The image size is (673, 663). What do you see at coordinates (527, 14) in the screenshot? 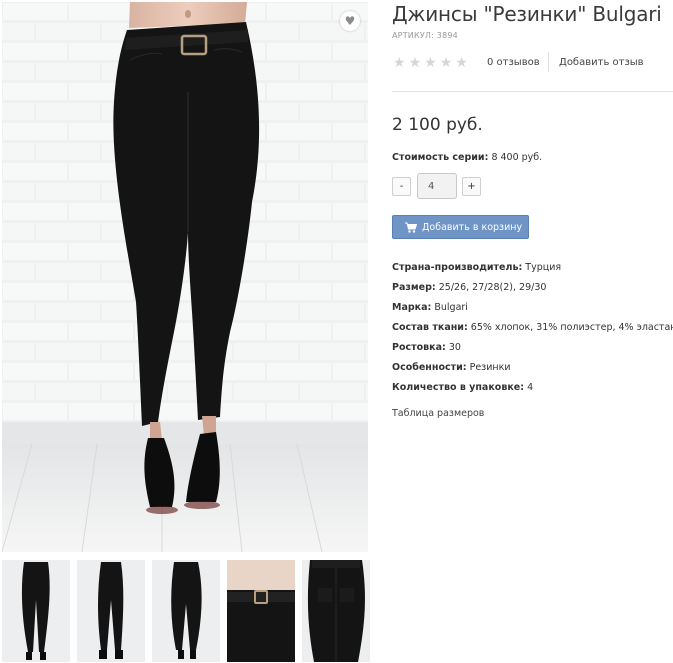
I see `product-title: Джинсы "Резинки" Bulgari` at bounding box center [527, 14].